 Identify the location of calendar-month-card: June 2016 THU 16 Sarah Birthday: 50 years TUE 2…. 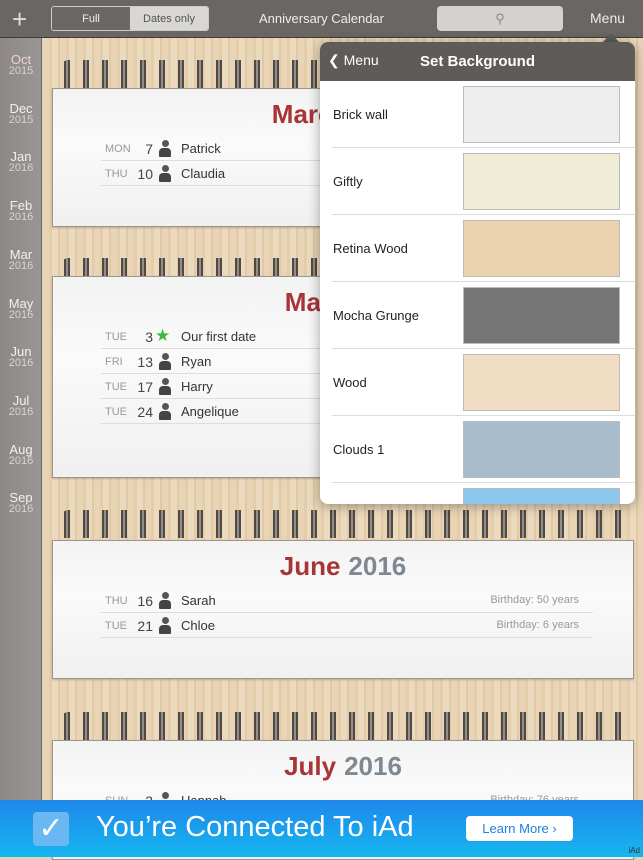
(343, 609).